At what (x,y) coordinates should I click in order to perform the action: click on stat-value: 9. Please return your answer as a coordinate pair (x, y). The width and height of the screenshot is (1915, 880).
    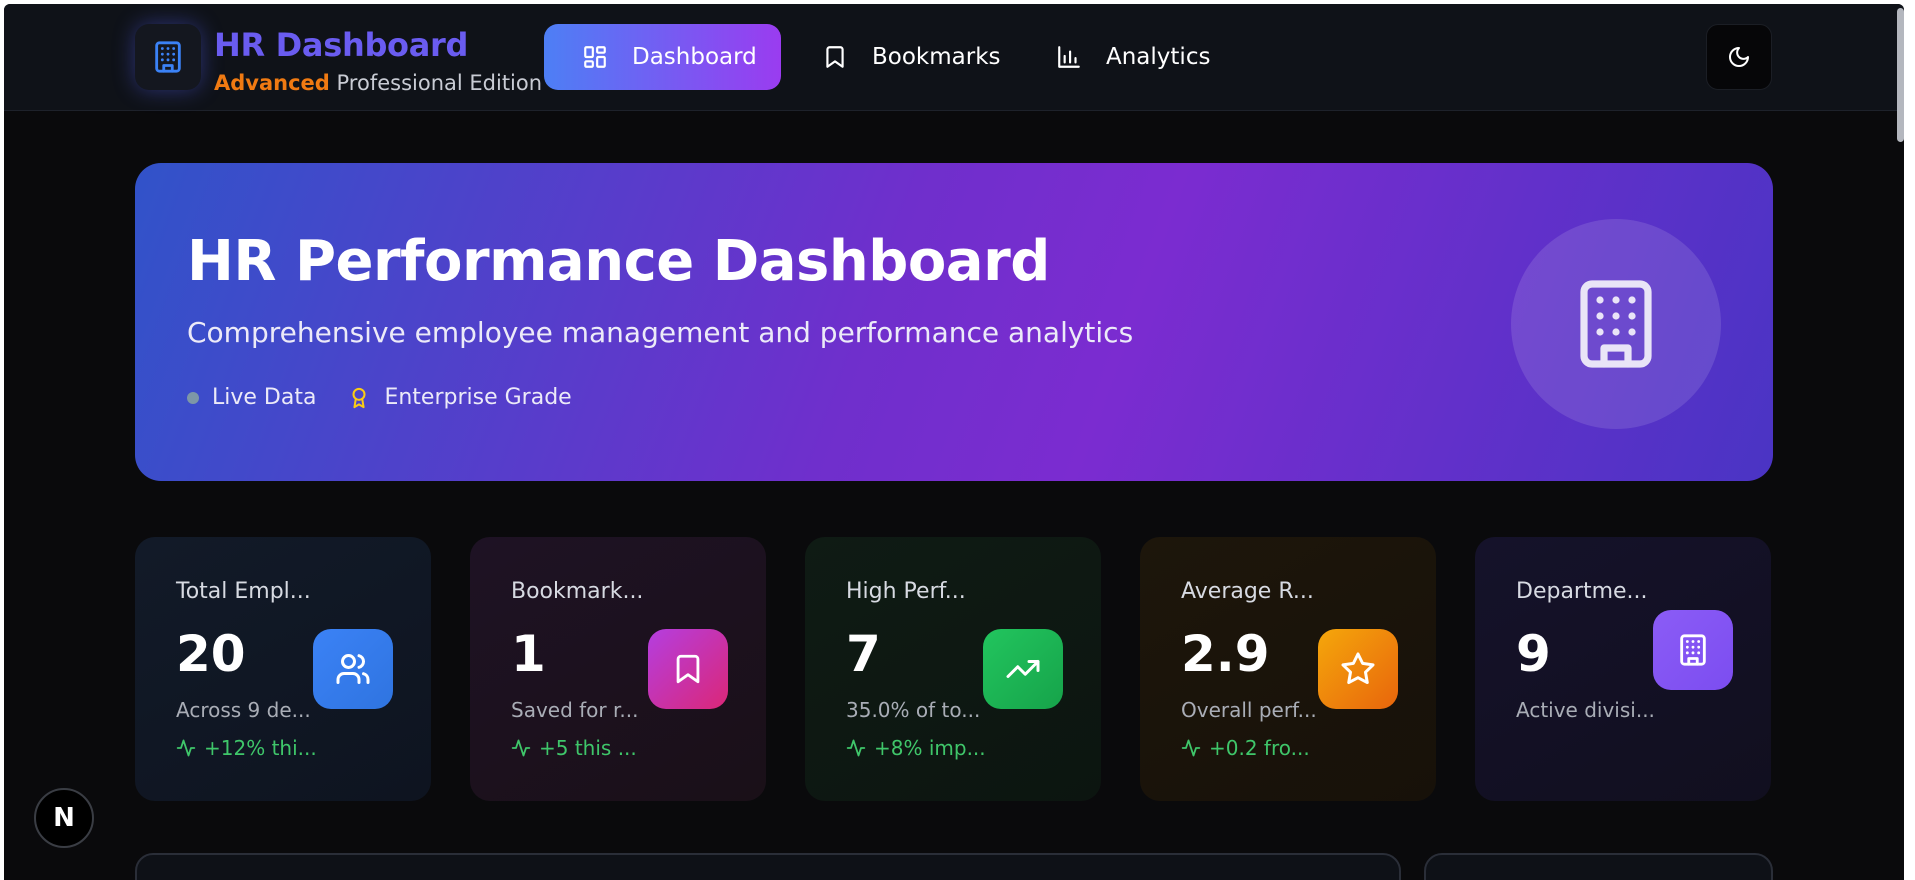
    Looking at the image, I should click on (1533, 654).